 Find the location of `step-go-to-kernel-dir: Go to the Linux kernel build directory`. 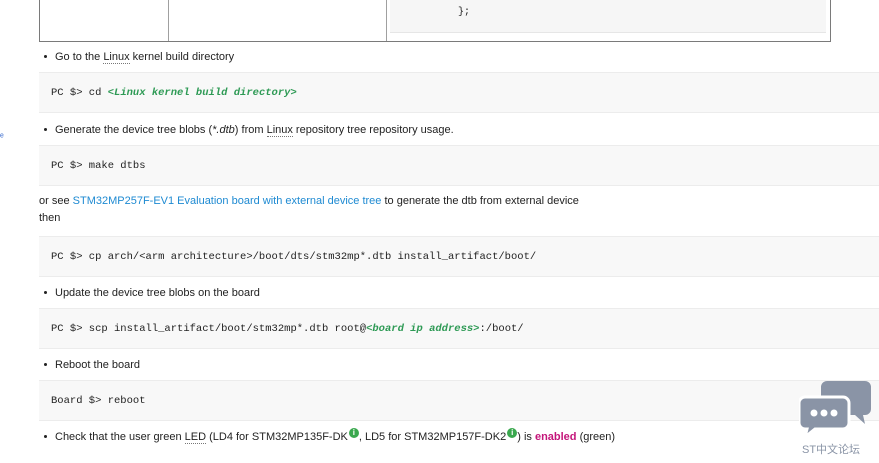

step-go-to-kernel-dir: Go to the Linux kernel build directory is located at coordinates (139, 57).